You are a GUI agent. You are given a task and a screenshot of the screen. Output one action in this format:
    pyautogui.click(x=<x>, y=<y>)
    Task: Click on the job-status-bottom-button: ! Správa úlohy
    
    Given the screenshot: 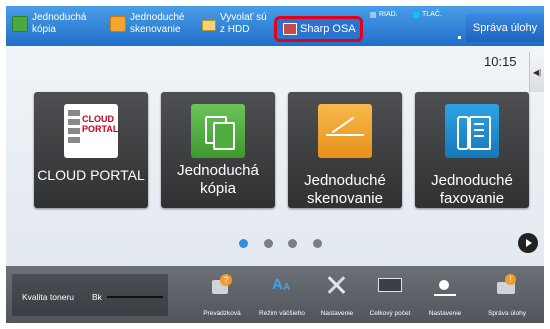 What is the action you would take?
    pyautogui.click(x=507, y=296)
    